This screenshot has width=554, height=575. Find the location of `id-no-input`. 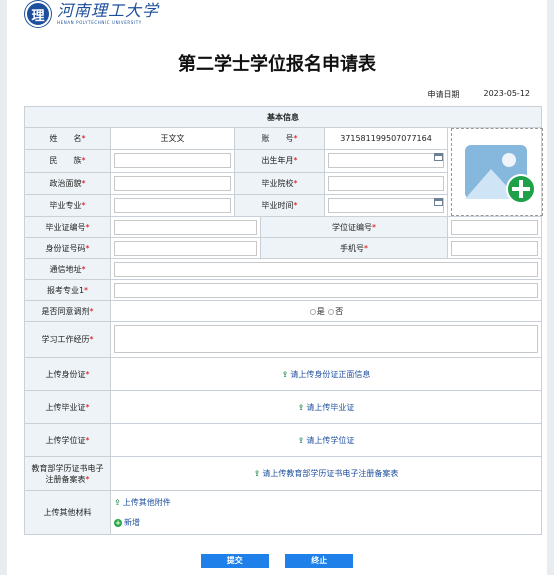

id-no-input is located at coordinates (185, 248).